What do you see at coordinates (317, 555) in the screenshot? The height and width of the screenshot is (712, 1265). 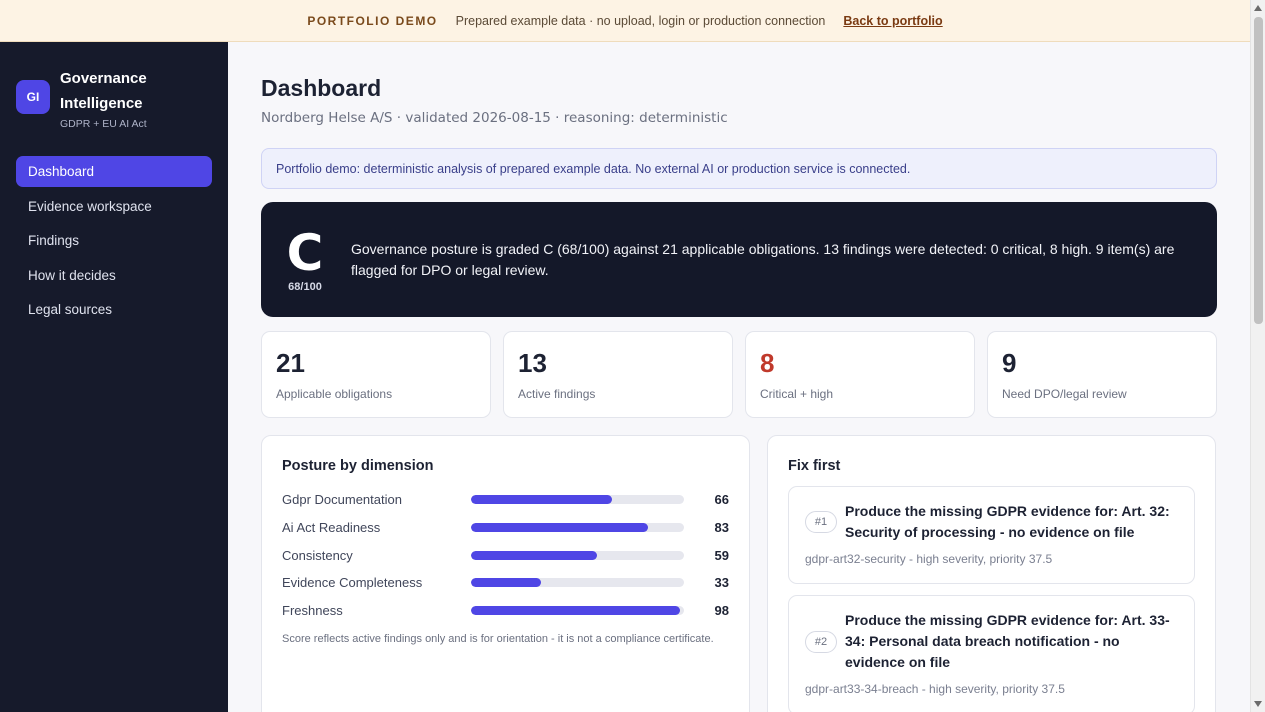 I see `dimension-label: Consistency` at bounding box center [317, 555].